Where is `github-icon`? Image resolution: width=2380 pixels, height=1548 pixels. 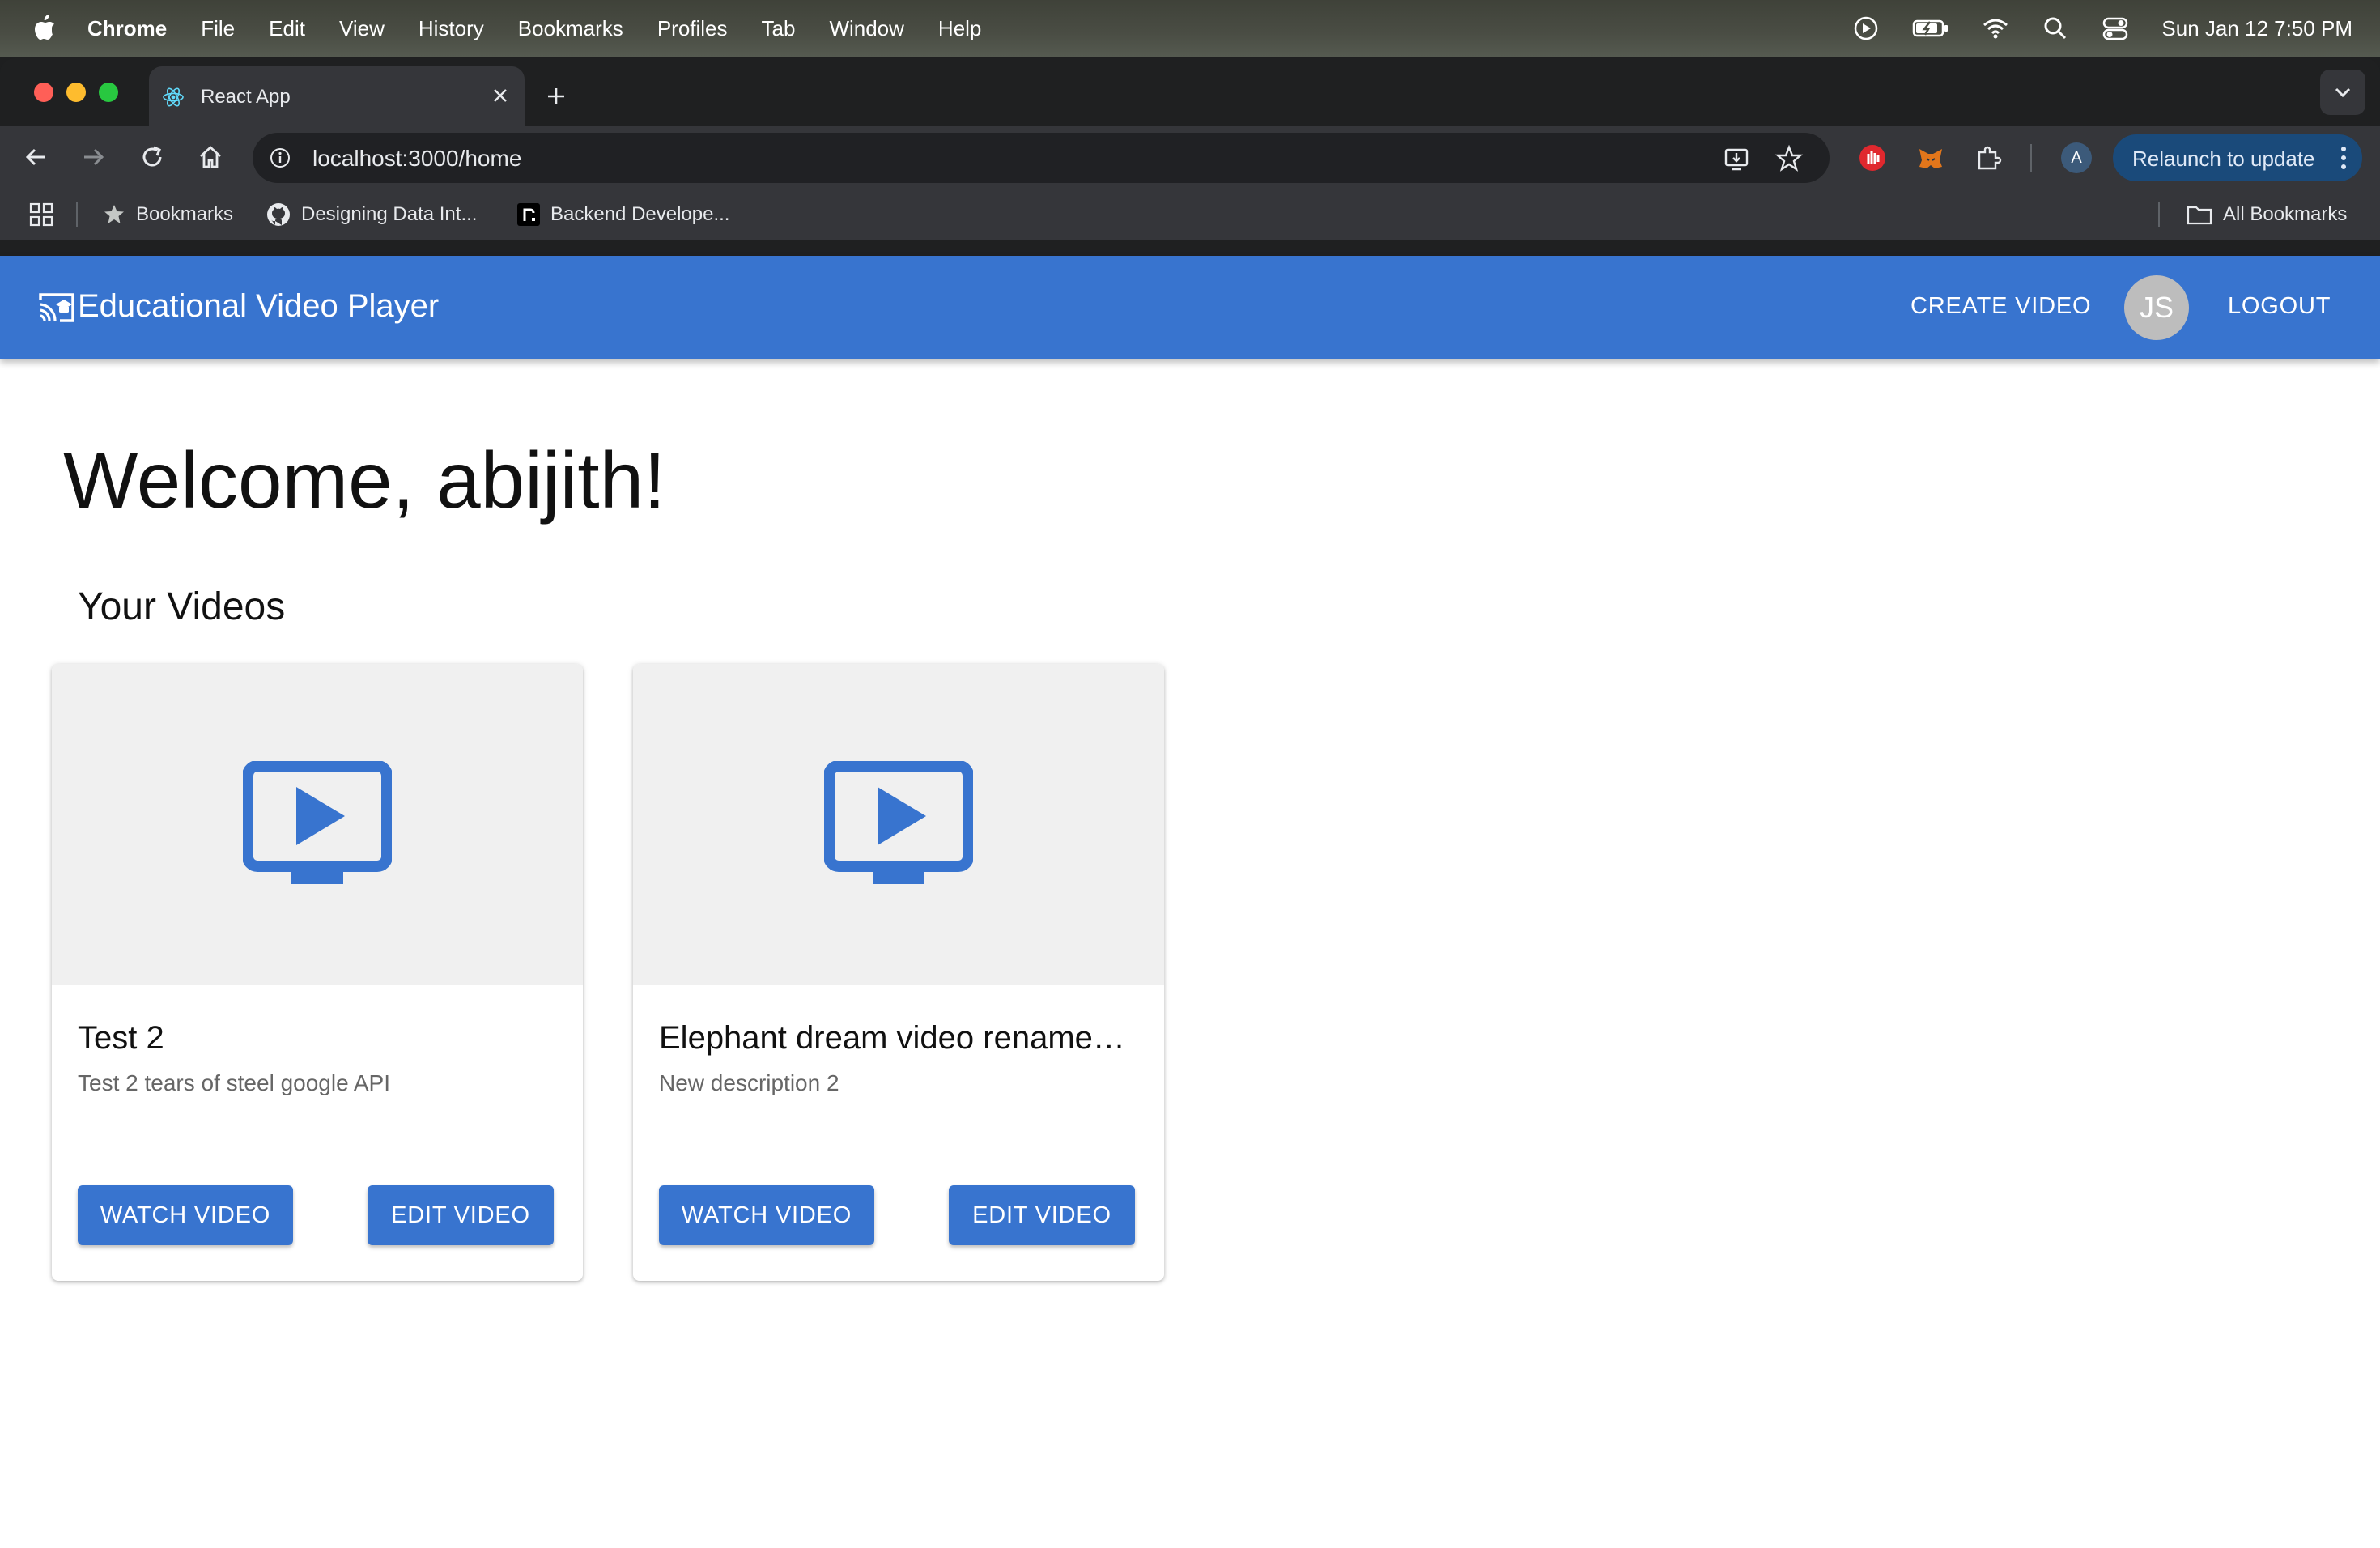 github-icon is located at coordinates (278, 215).